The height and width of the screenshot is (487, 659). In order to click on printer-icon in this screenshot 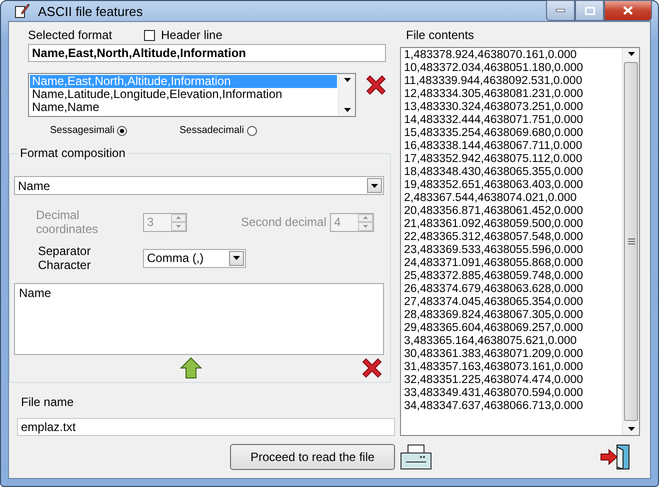, I will do `click(416, 457)`.